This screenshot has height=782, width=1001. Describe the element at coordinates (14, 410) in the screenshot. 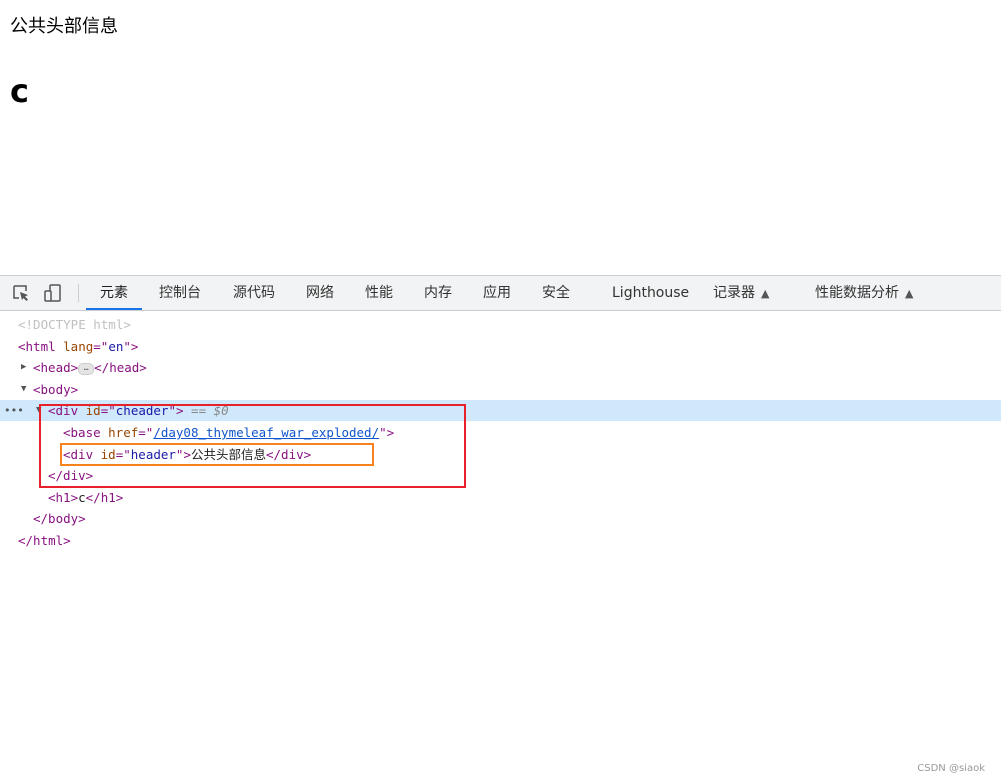

I see `node-menu-icon: •••` at that location.